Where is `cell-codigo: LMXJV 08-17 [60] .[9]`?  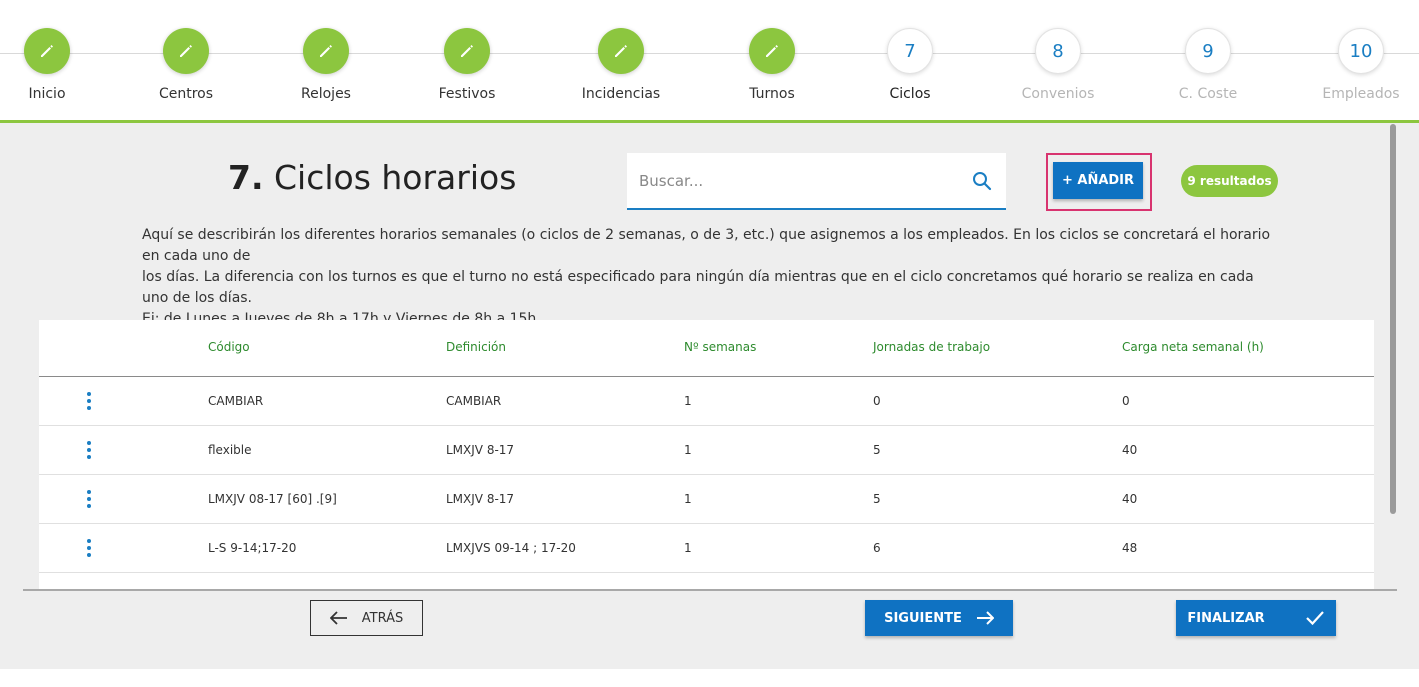 cell-codigo: LMXJV 08-17 [60] .[9] is located at coordinates (272, 499).